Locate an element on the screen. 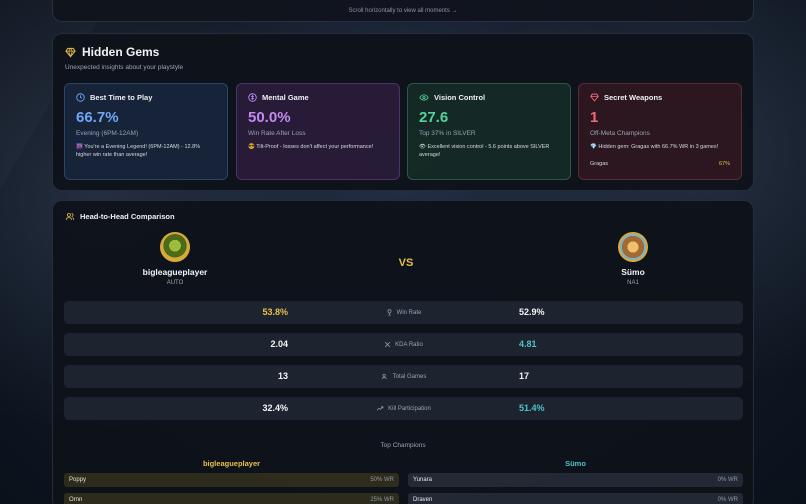 The image size is (806, 504). stat-row-win-rate: 53.8% Win Rate 52.9% is located at coordinates (403, 312).